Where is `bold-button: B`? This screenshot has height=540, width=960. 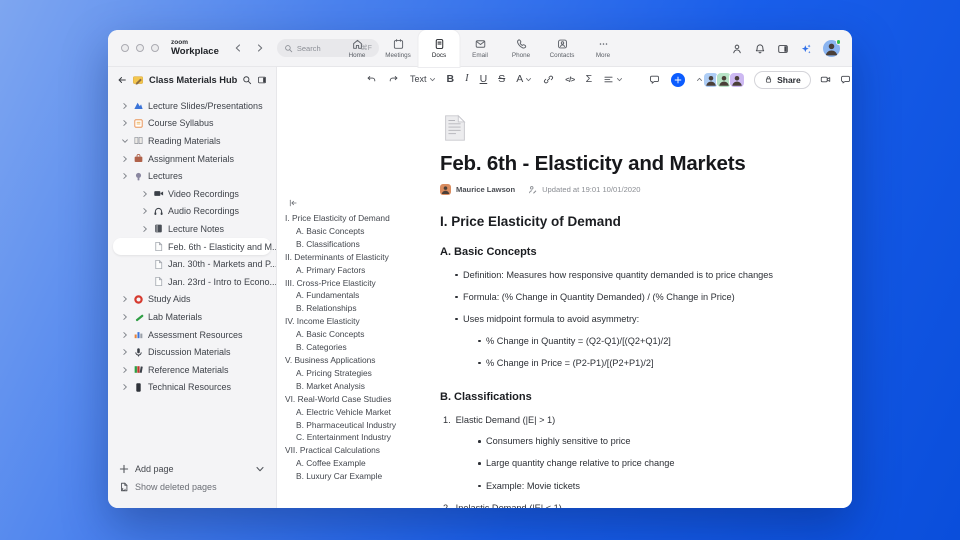
bold-button: B is located at coordinates (451, 79).